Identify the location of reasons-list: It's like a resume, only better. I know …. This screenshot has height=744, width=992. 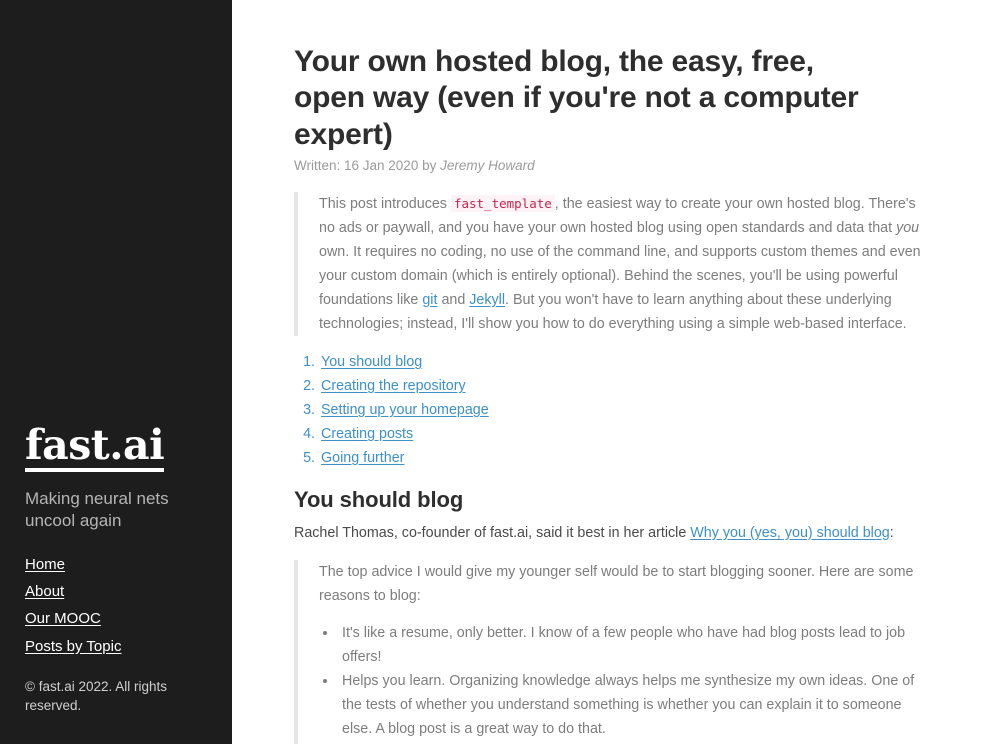
(634, 682).